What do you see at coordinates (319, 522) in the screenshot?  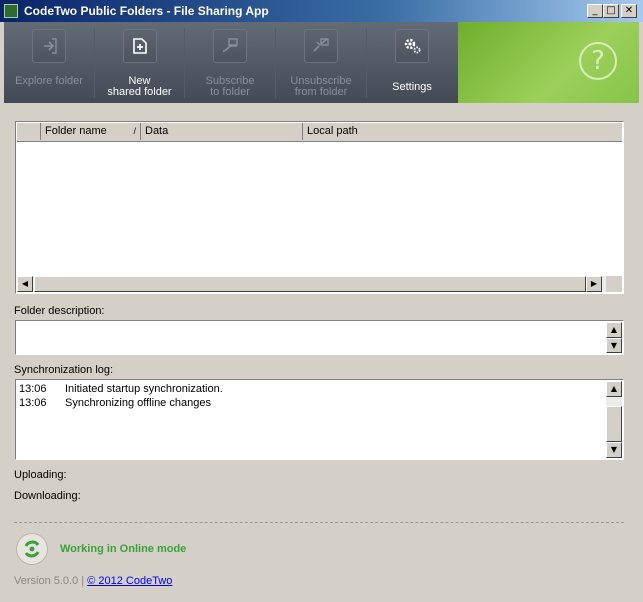 I see `divider` at bounding box center [319, 522].